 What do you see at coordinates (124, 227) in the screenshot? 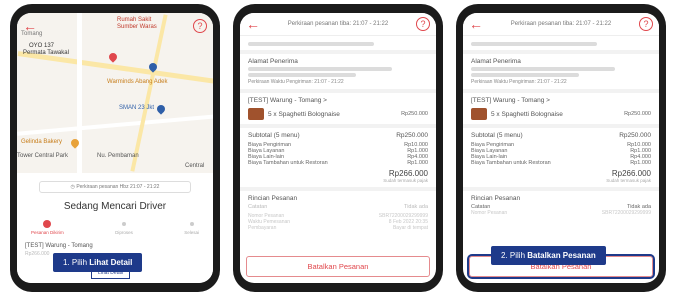
I see `progress-step: Diproses` at bounding box center [124, 227].